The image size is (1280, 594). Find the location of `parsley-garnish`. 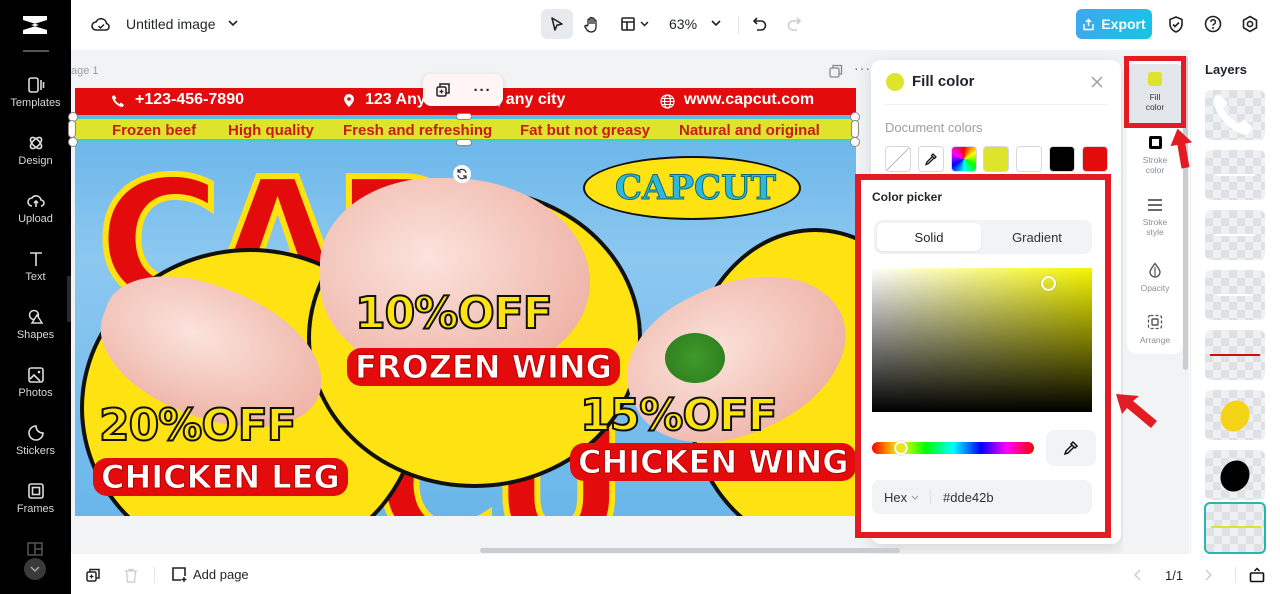

parsley-garnish is located at coordinates (695, 358).